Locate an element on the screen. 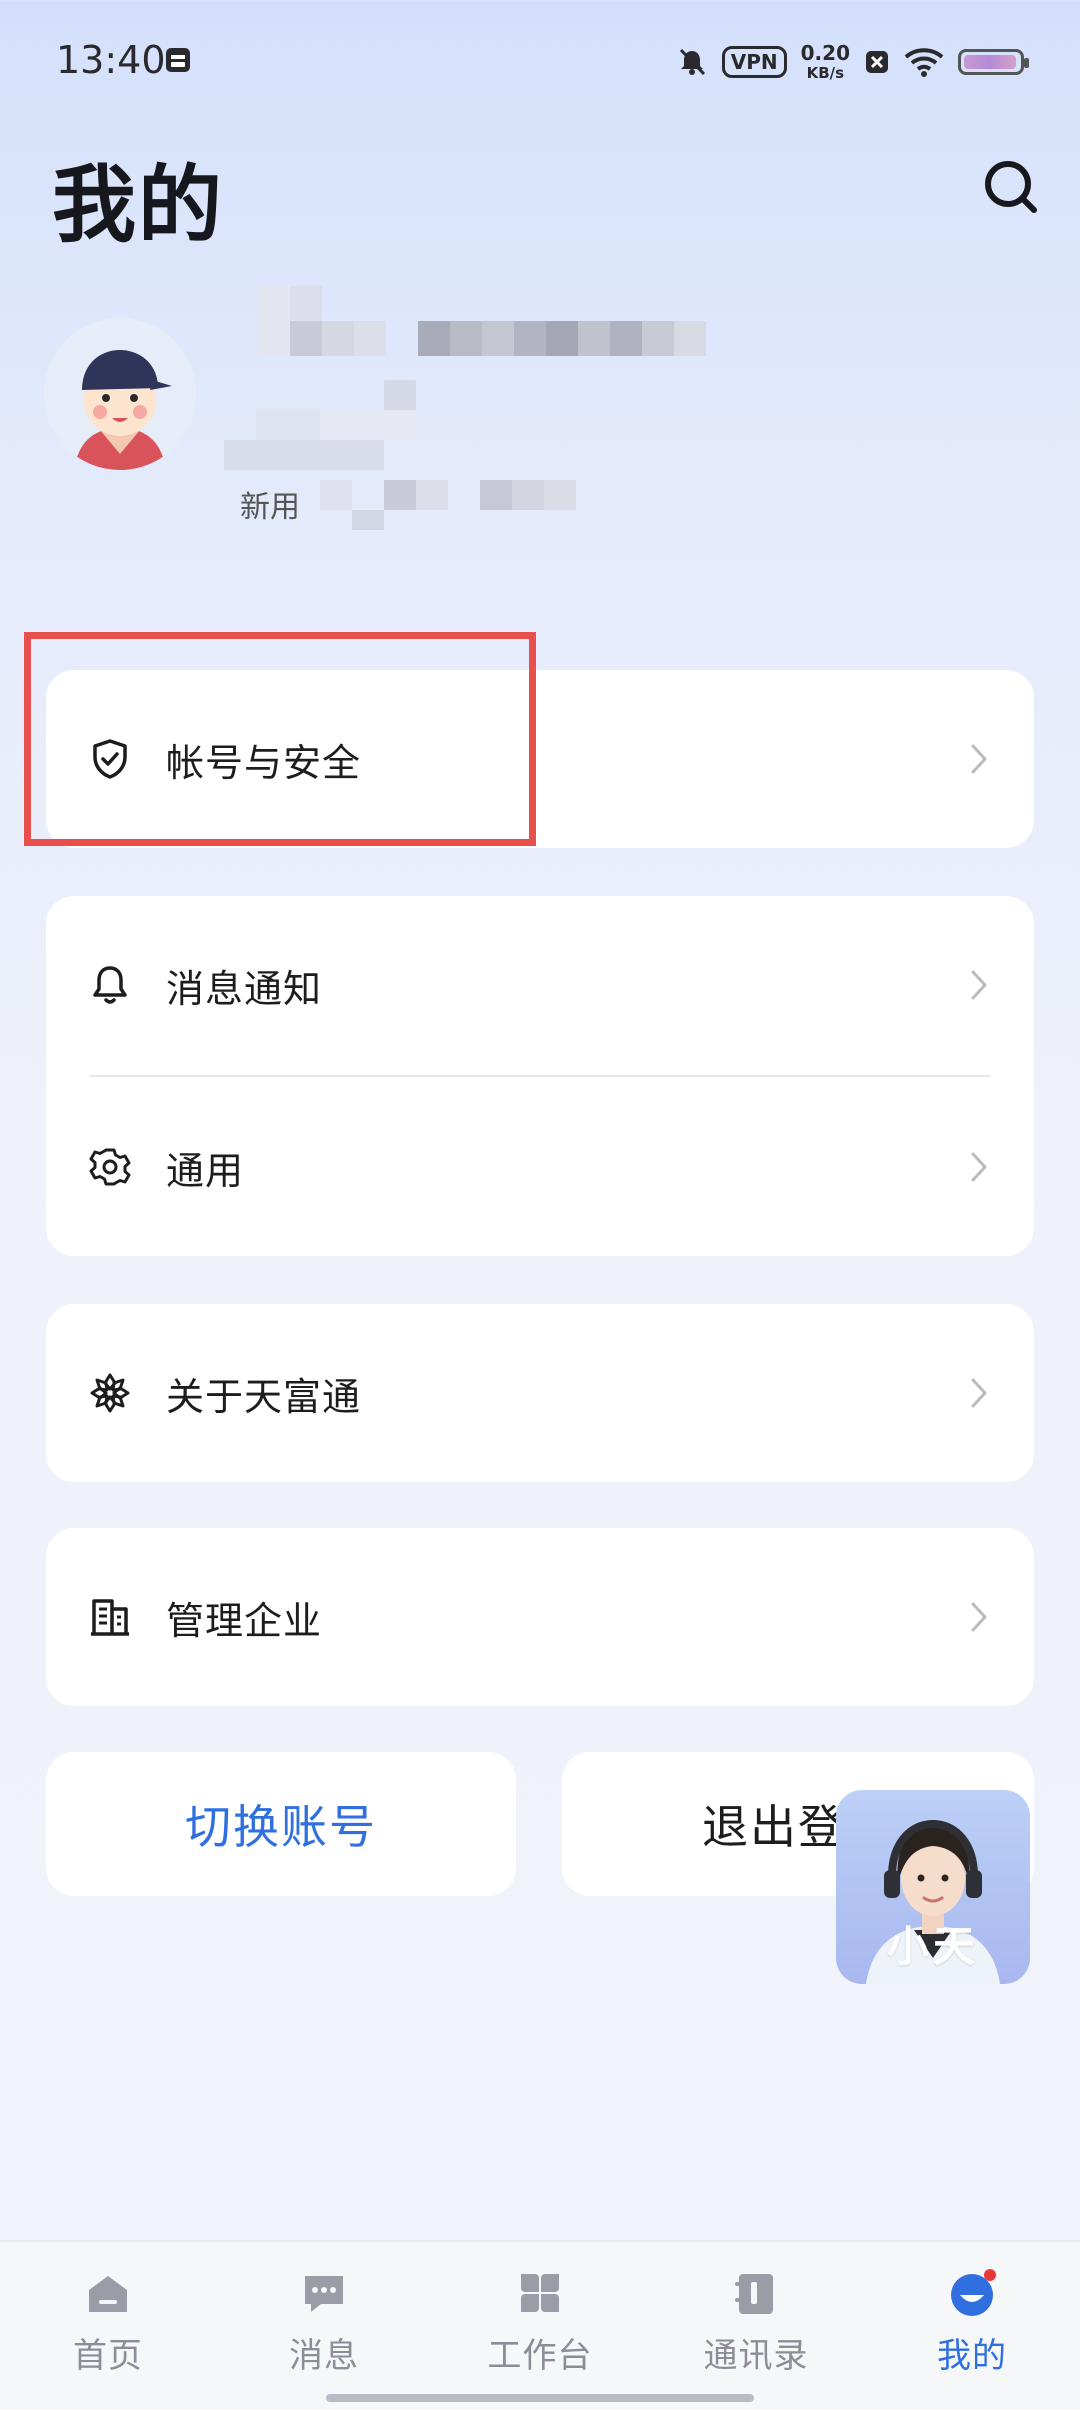  mute-bell-icon is located at coordinates (692, 62).